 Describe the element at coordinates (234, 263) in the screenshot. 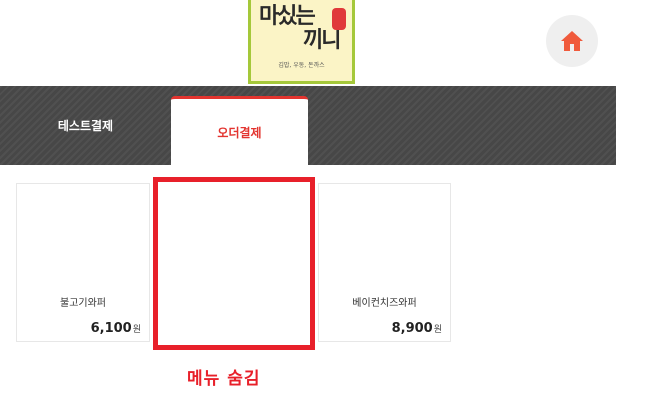

I see `hidden-menu-highlight` at that location.